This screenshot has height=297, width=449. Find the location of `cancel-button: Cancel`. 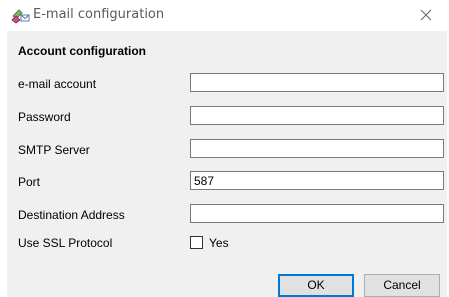

cancel-button: Cancel is located at coordinates (402, 285).